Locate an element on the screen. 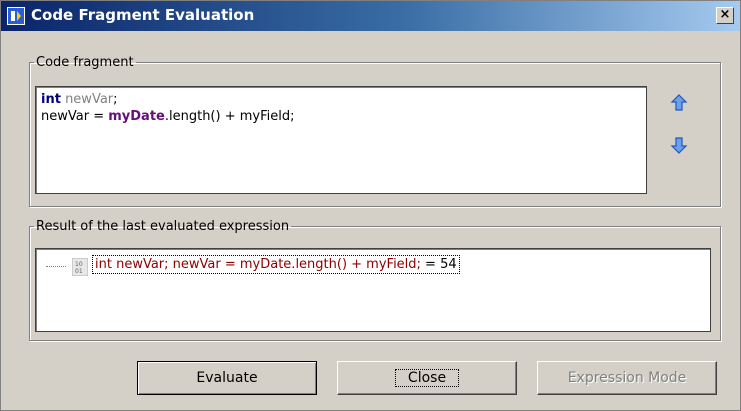 The height and width of the screenshot is (411, 741). close-icon: × is located at coordinates (725, 14).